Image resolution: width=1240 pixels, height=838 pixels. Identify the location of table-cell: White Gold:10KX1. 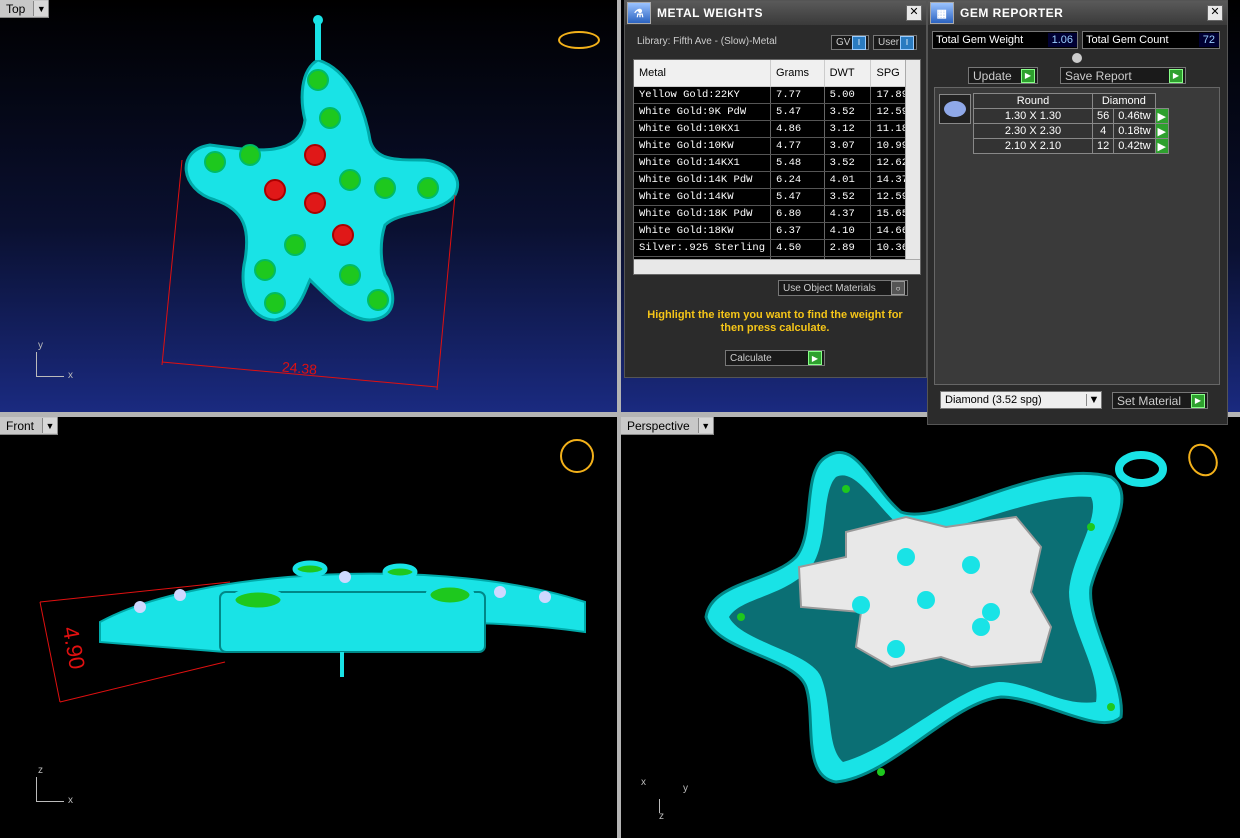
(703, 129).